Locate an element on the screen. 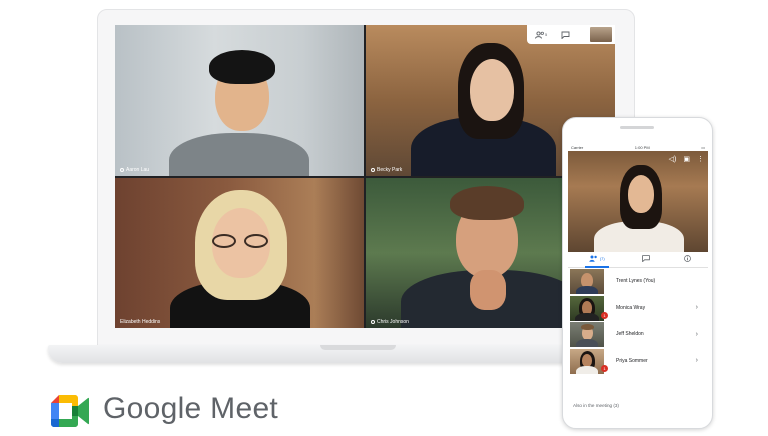  people-icon: 5 is located at coordinates (541, 34).